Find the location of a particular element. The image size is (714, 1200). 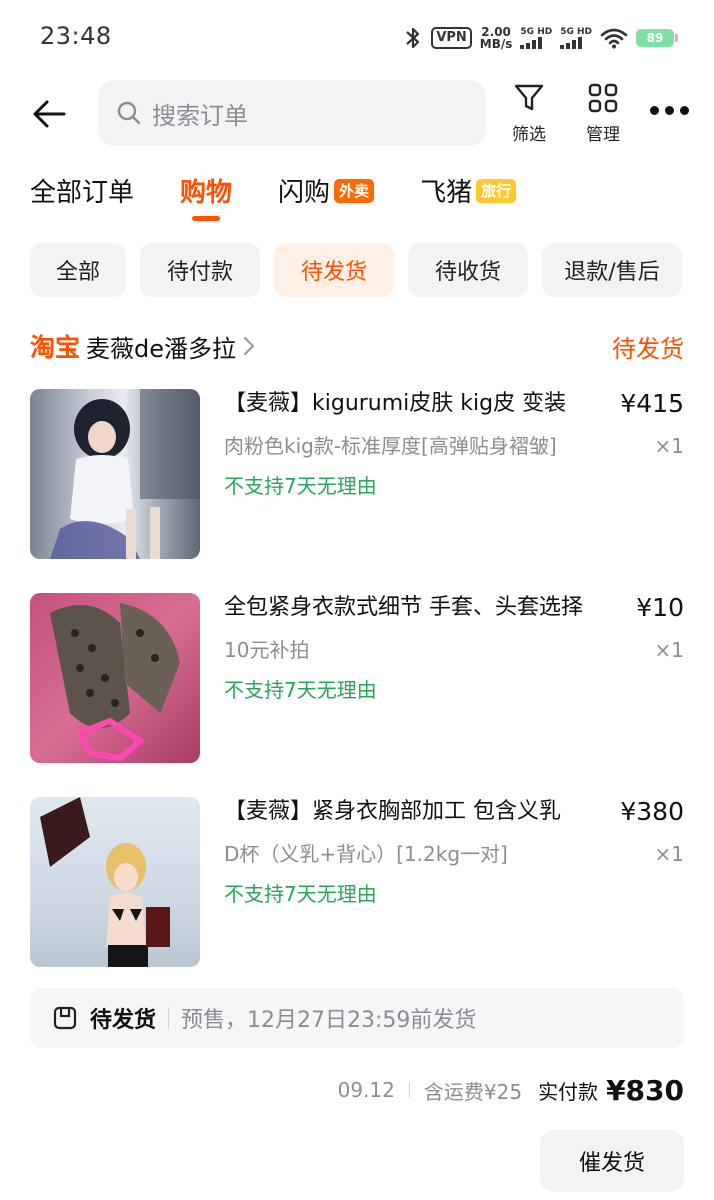

product-sku: 肉粉色kig款-标准厚度[高弹贴身褶皱] is located at coordinates (390, 446).